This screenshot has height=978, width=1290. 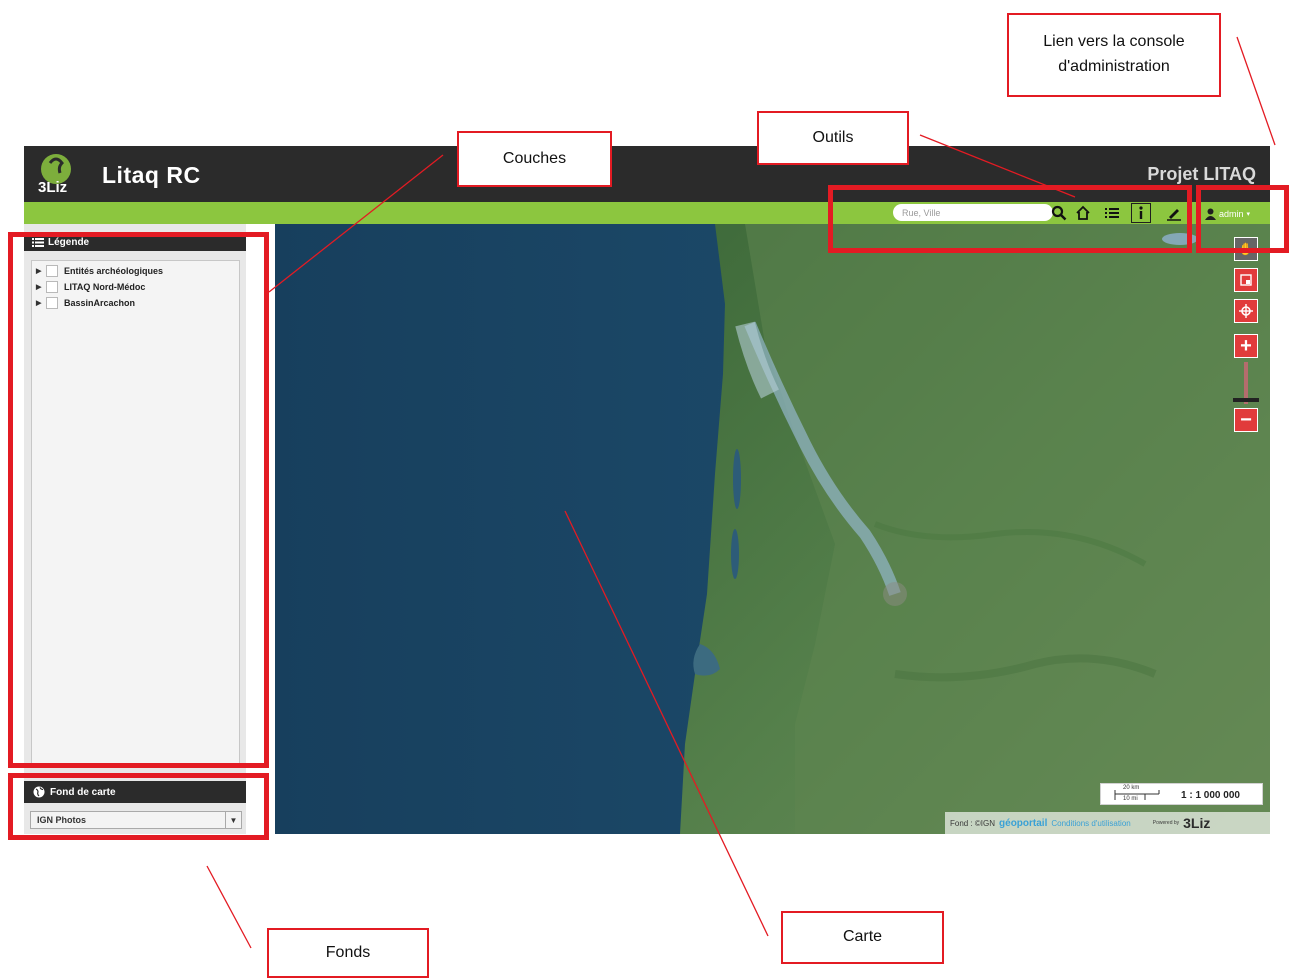 I want to click on zoom-box-button, so click(x=1246, y=280).